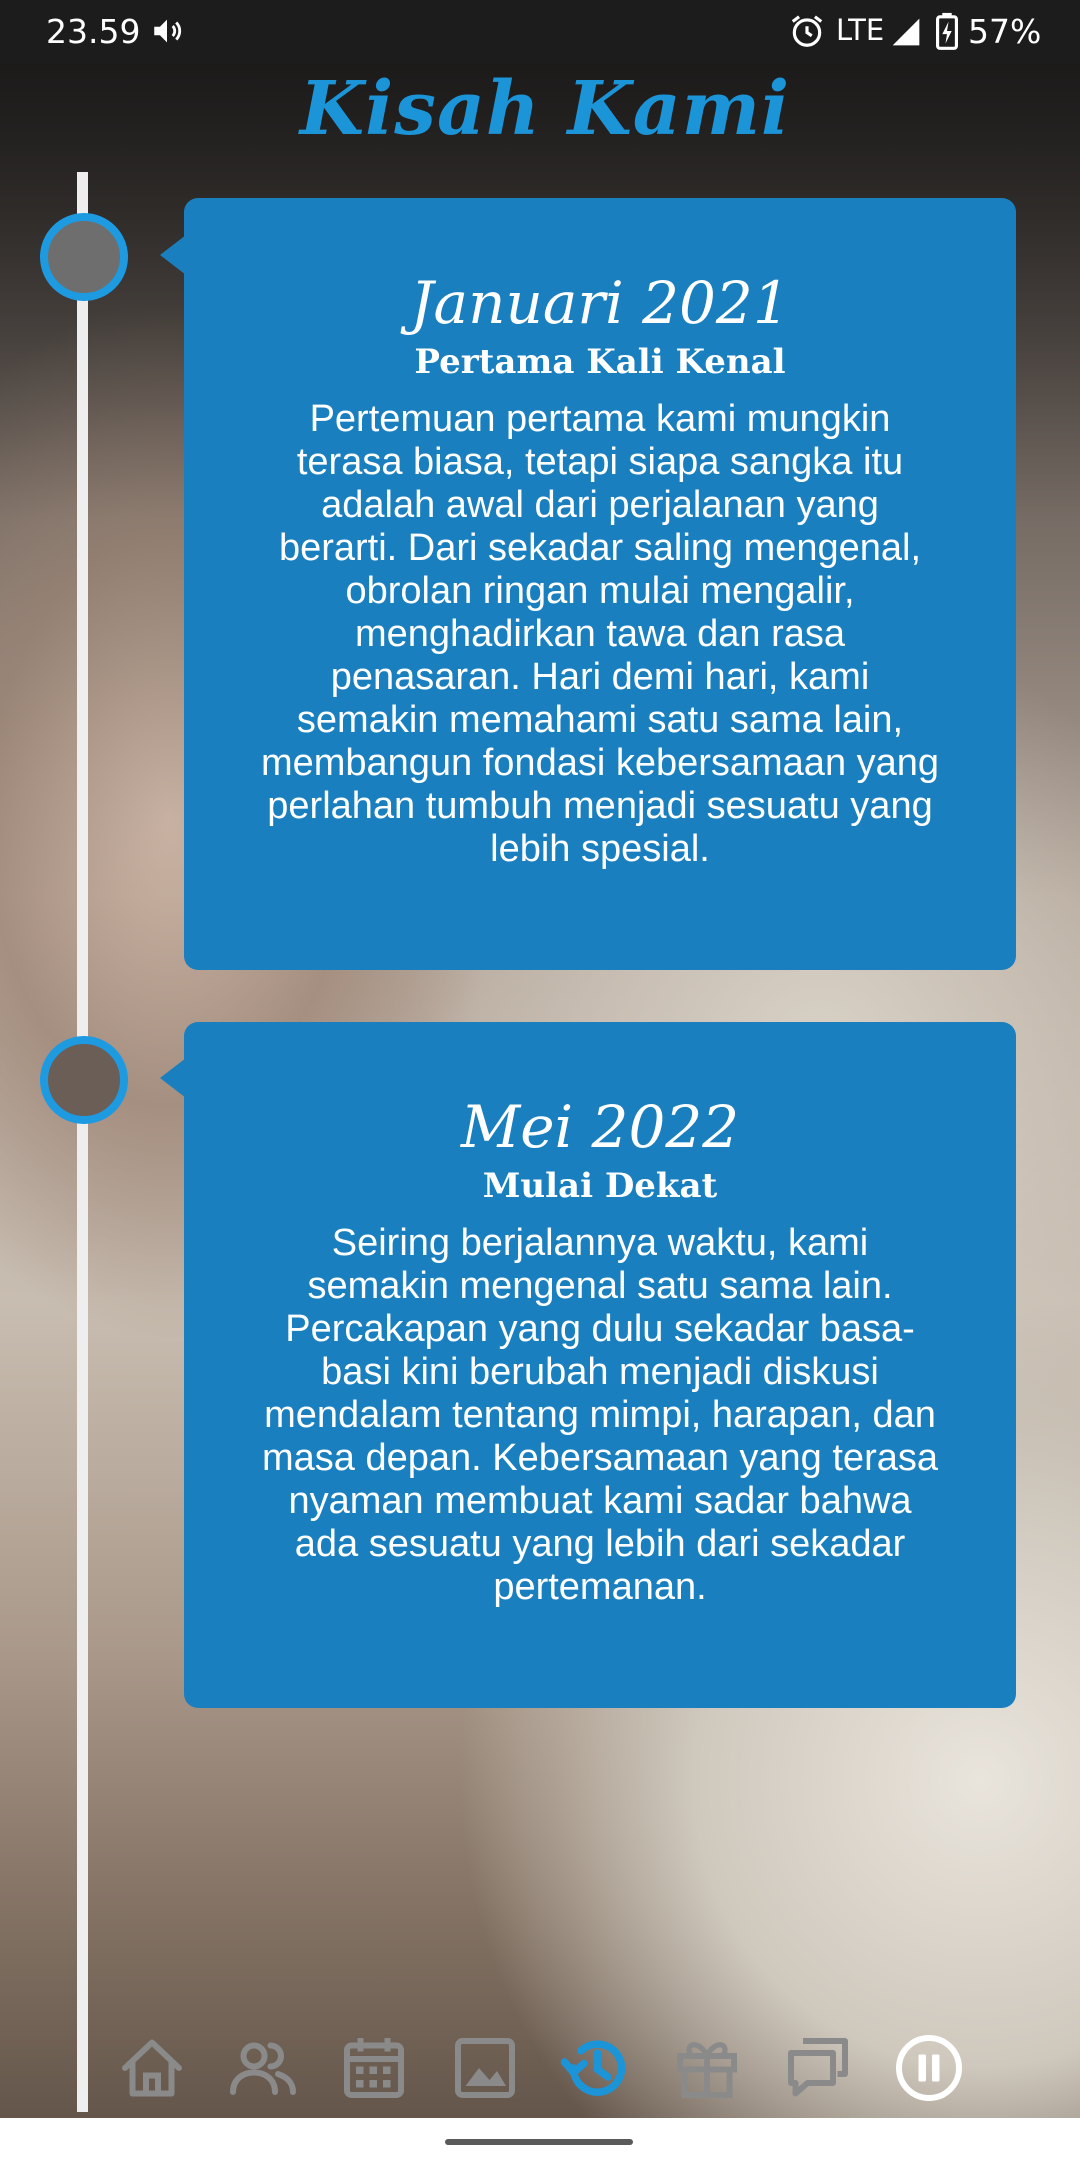 The image size is (1080, 2160). Describe the element at coordinates (263, 2068) in the screenshot. I see `people-icon` at that location.